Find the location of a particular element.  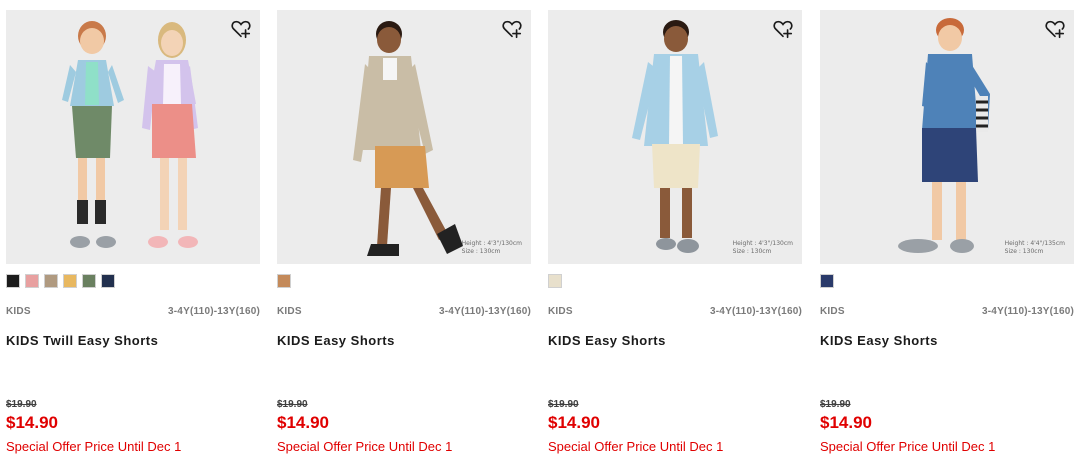

product-photo-kids-pair is located at coordinates (130, 134).